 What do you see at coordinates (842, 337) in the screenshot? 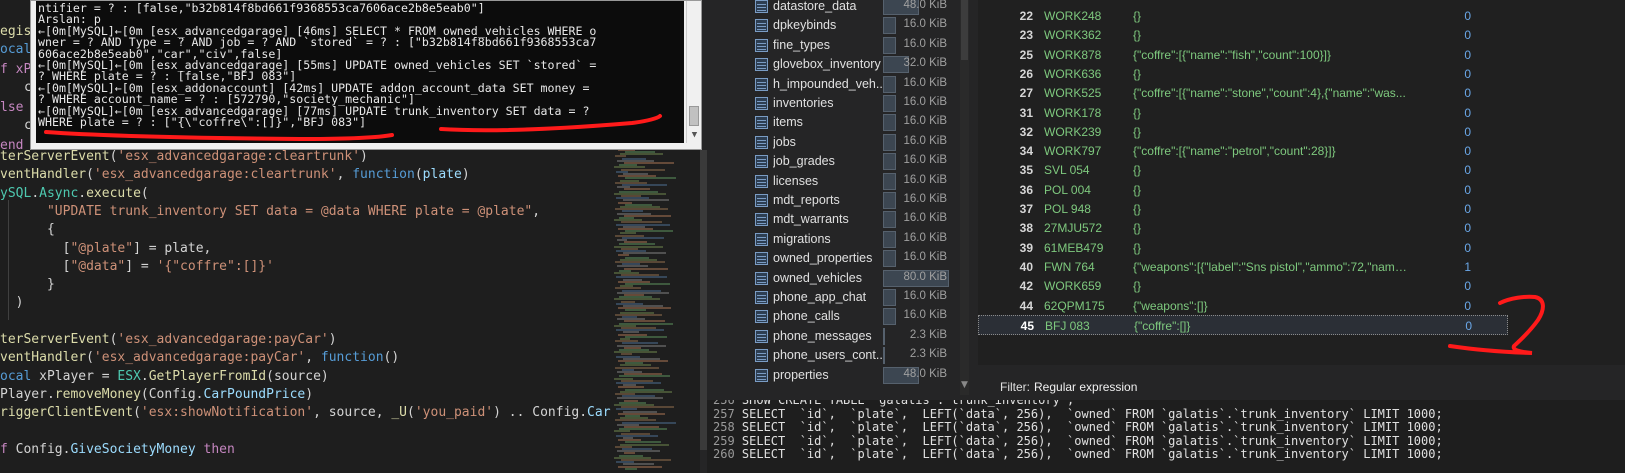
I see `tree-item: phone_messages 2.3 KiB` at bounding box center [842, 337].